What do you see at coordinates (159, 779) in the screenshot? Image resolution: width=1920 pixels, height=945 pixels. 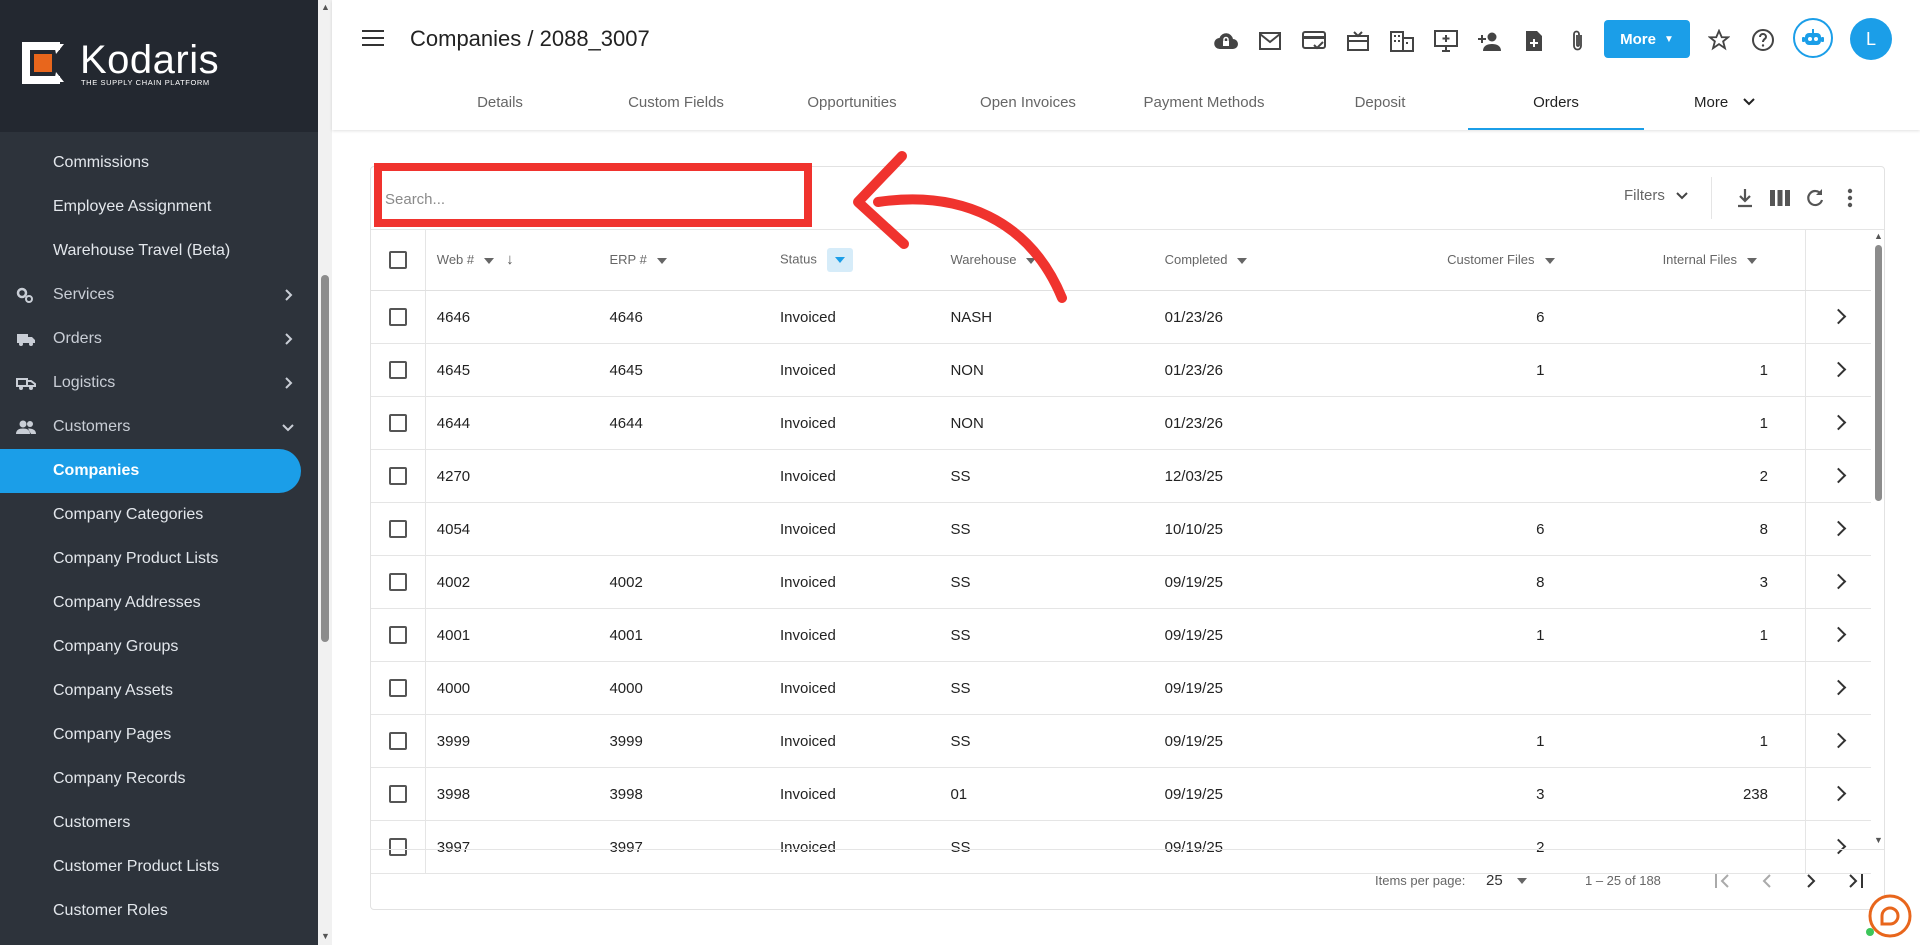 I see `sidebar-item-company-records: Company Records` at bounding box center [159, 779].